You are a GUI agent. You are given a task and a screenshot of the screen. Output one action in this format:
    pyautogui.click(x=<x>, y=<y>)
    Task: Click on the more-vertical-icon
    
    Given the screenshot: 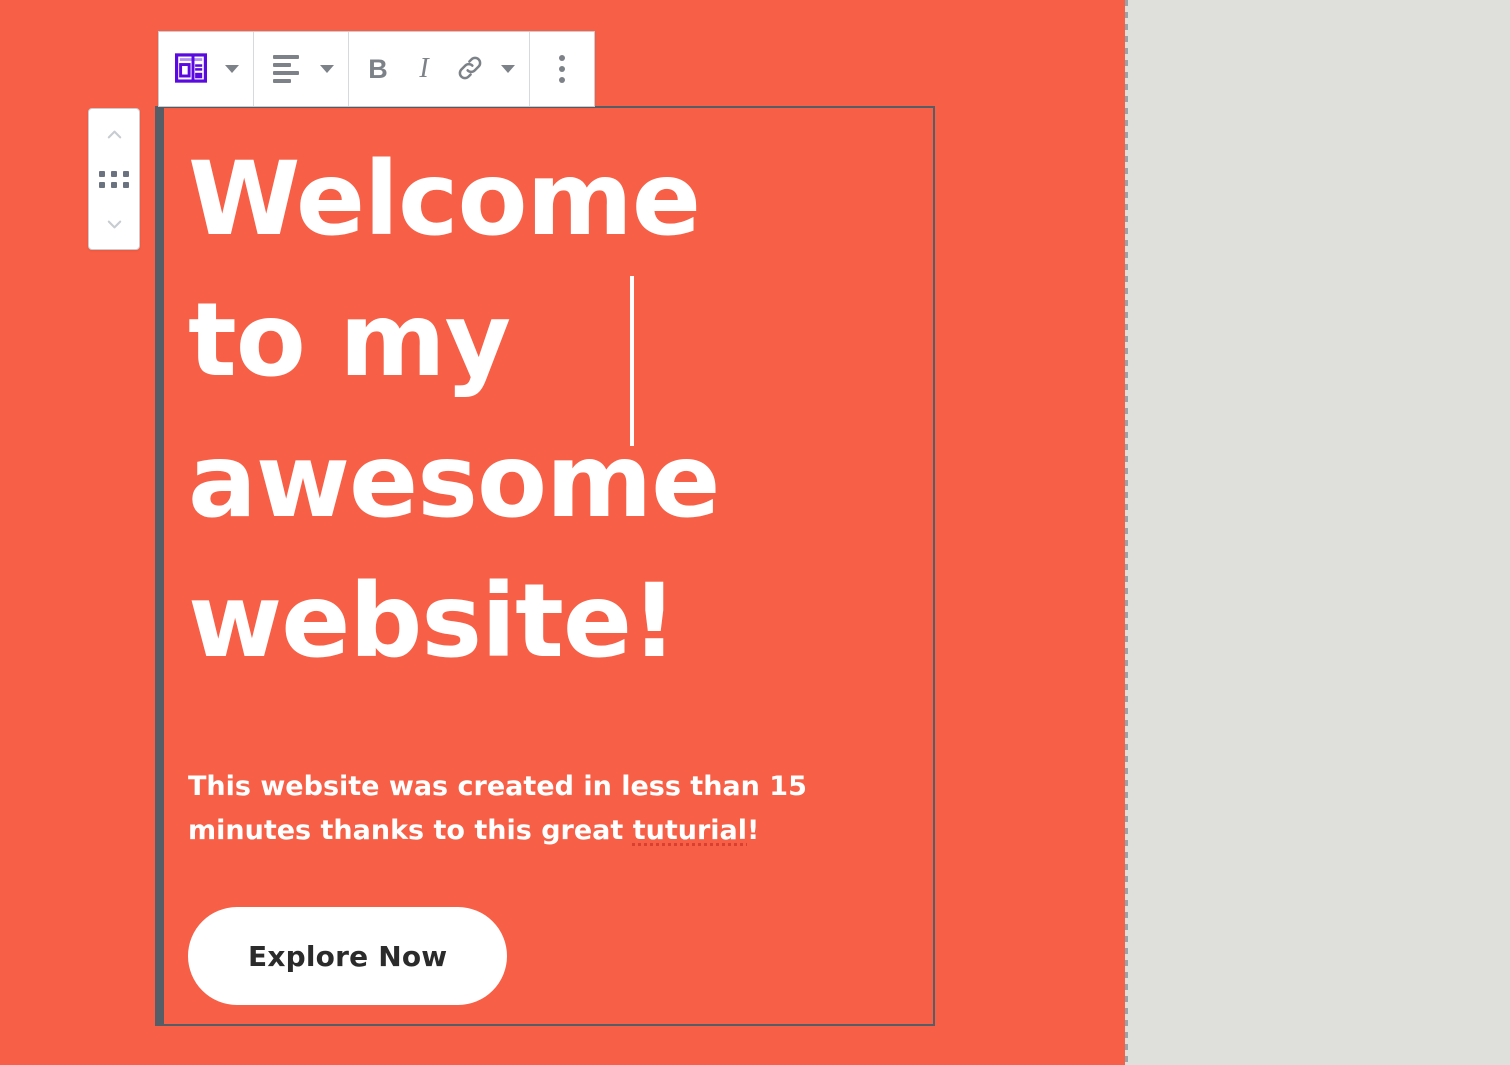 What is the action you would take?
    pyautogui.click(x=562, y=69)
    